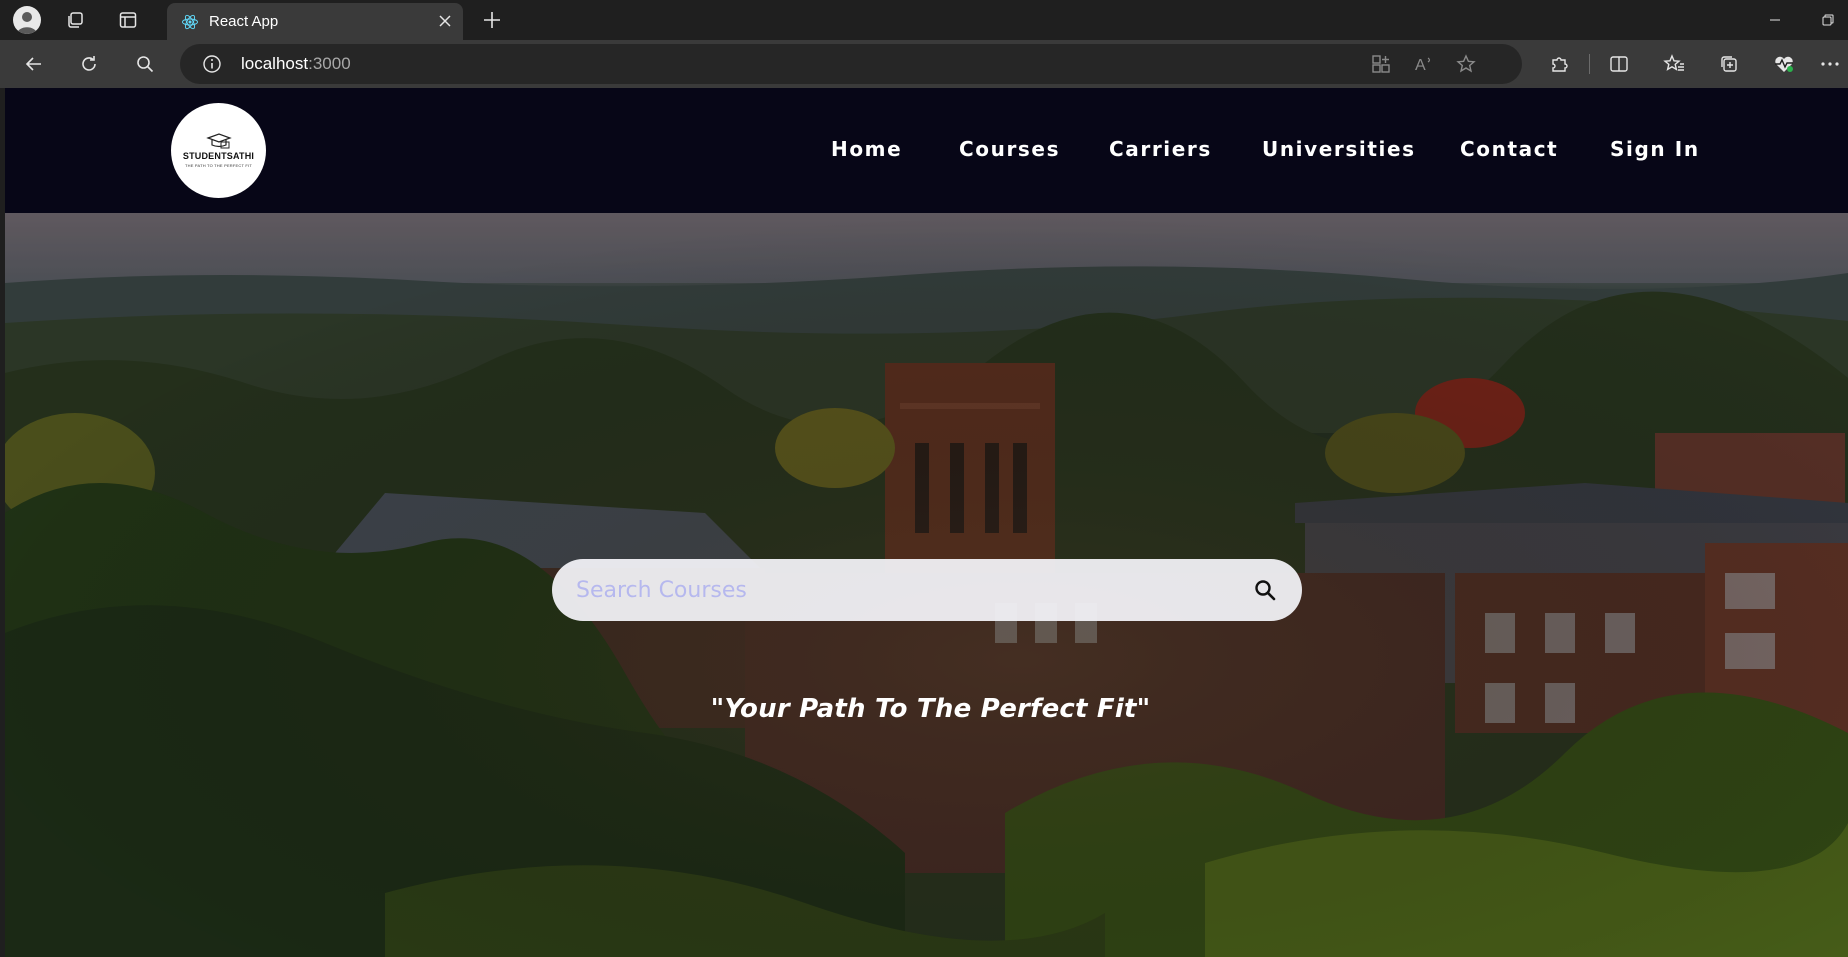 The height and width of the screenshot is (957, 1848). I want to click on vertical-tabs-icon, so click(128, 20).